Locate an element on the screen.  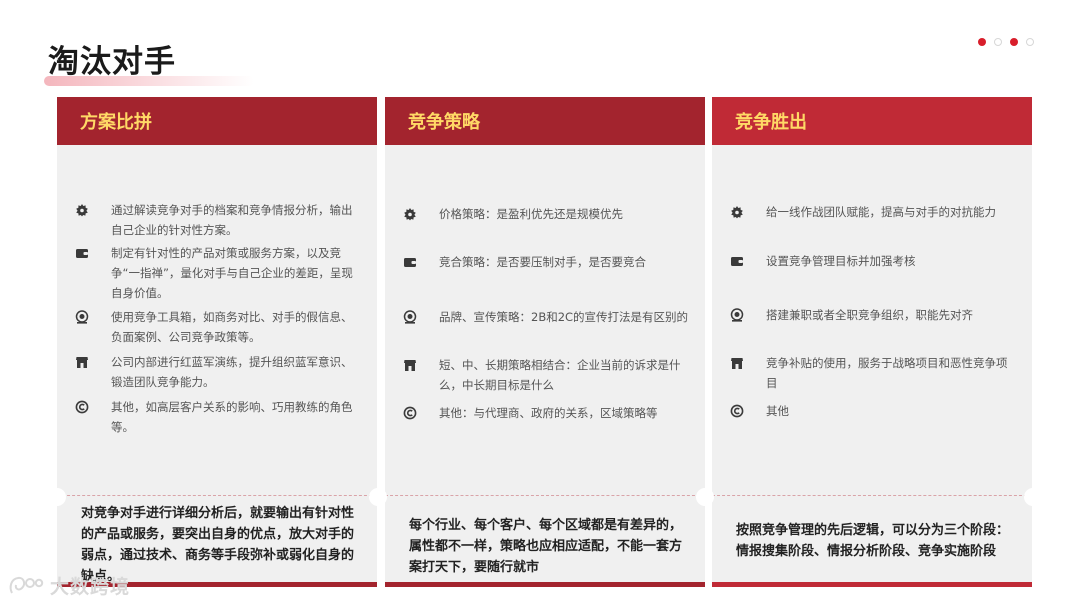
list-item: 使用竞争工具箱，如商务对比、对手的假信息、负面案例、公司竞争政策等。 is located at coordinates (218, 327).